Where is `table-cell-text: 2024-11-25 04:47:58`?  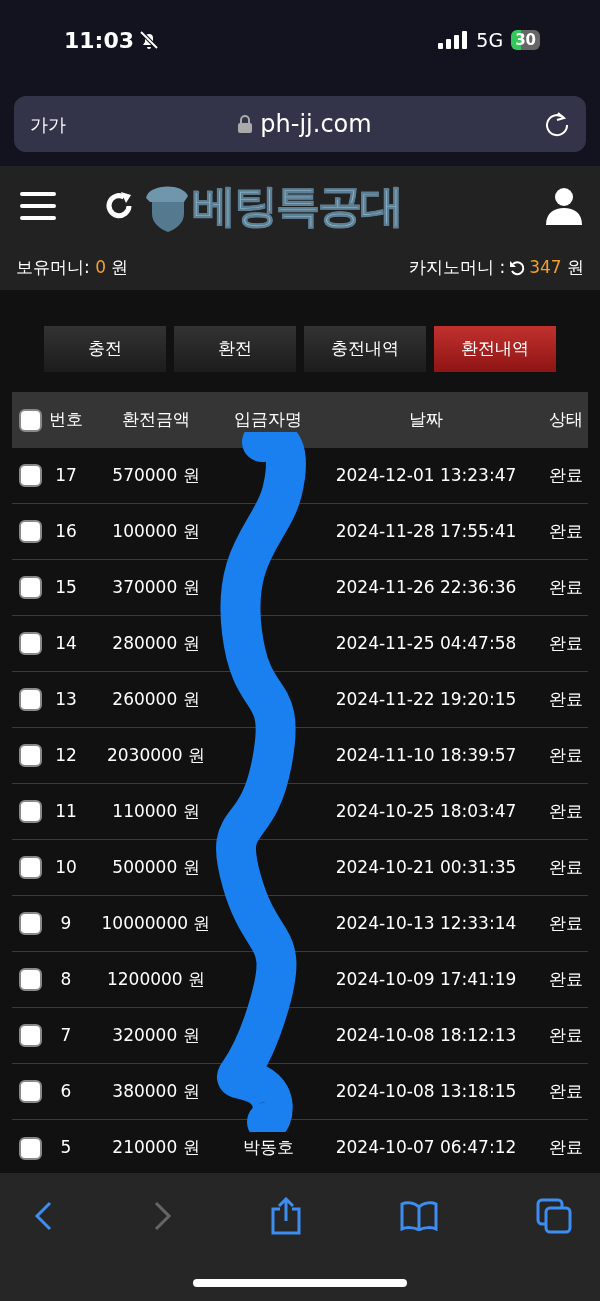 table-cell-text: 2024-11-25 04:47:58 is located at coordinates (426, 643).